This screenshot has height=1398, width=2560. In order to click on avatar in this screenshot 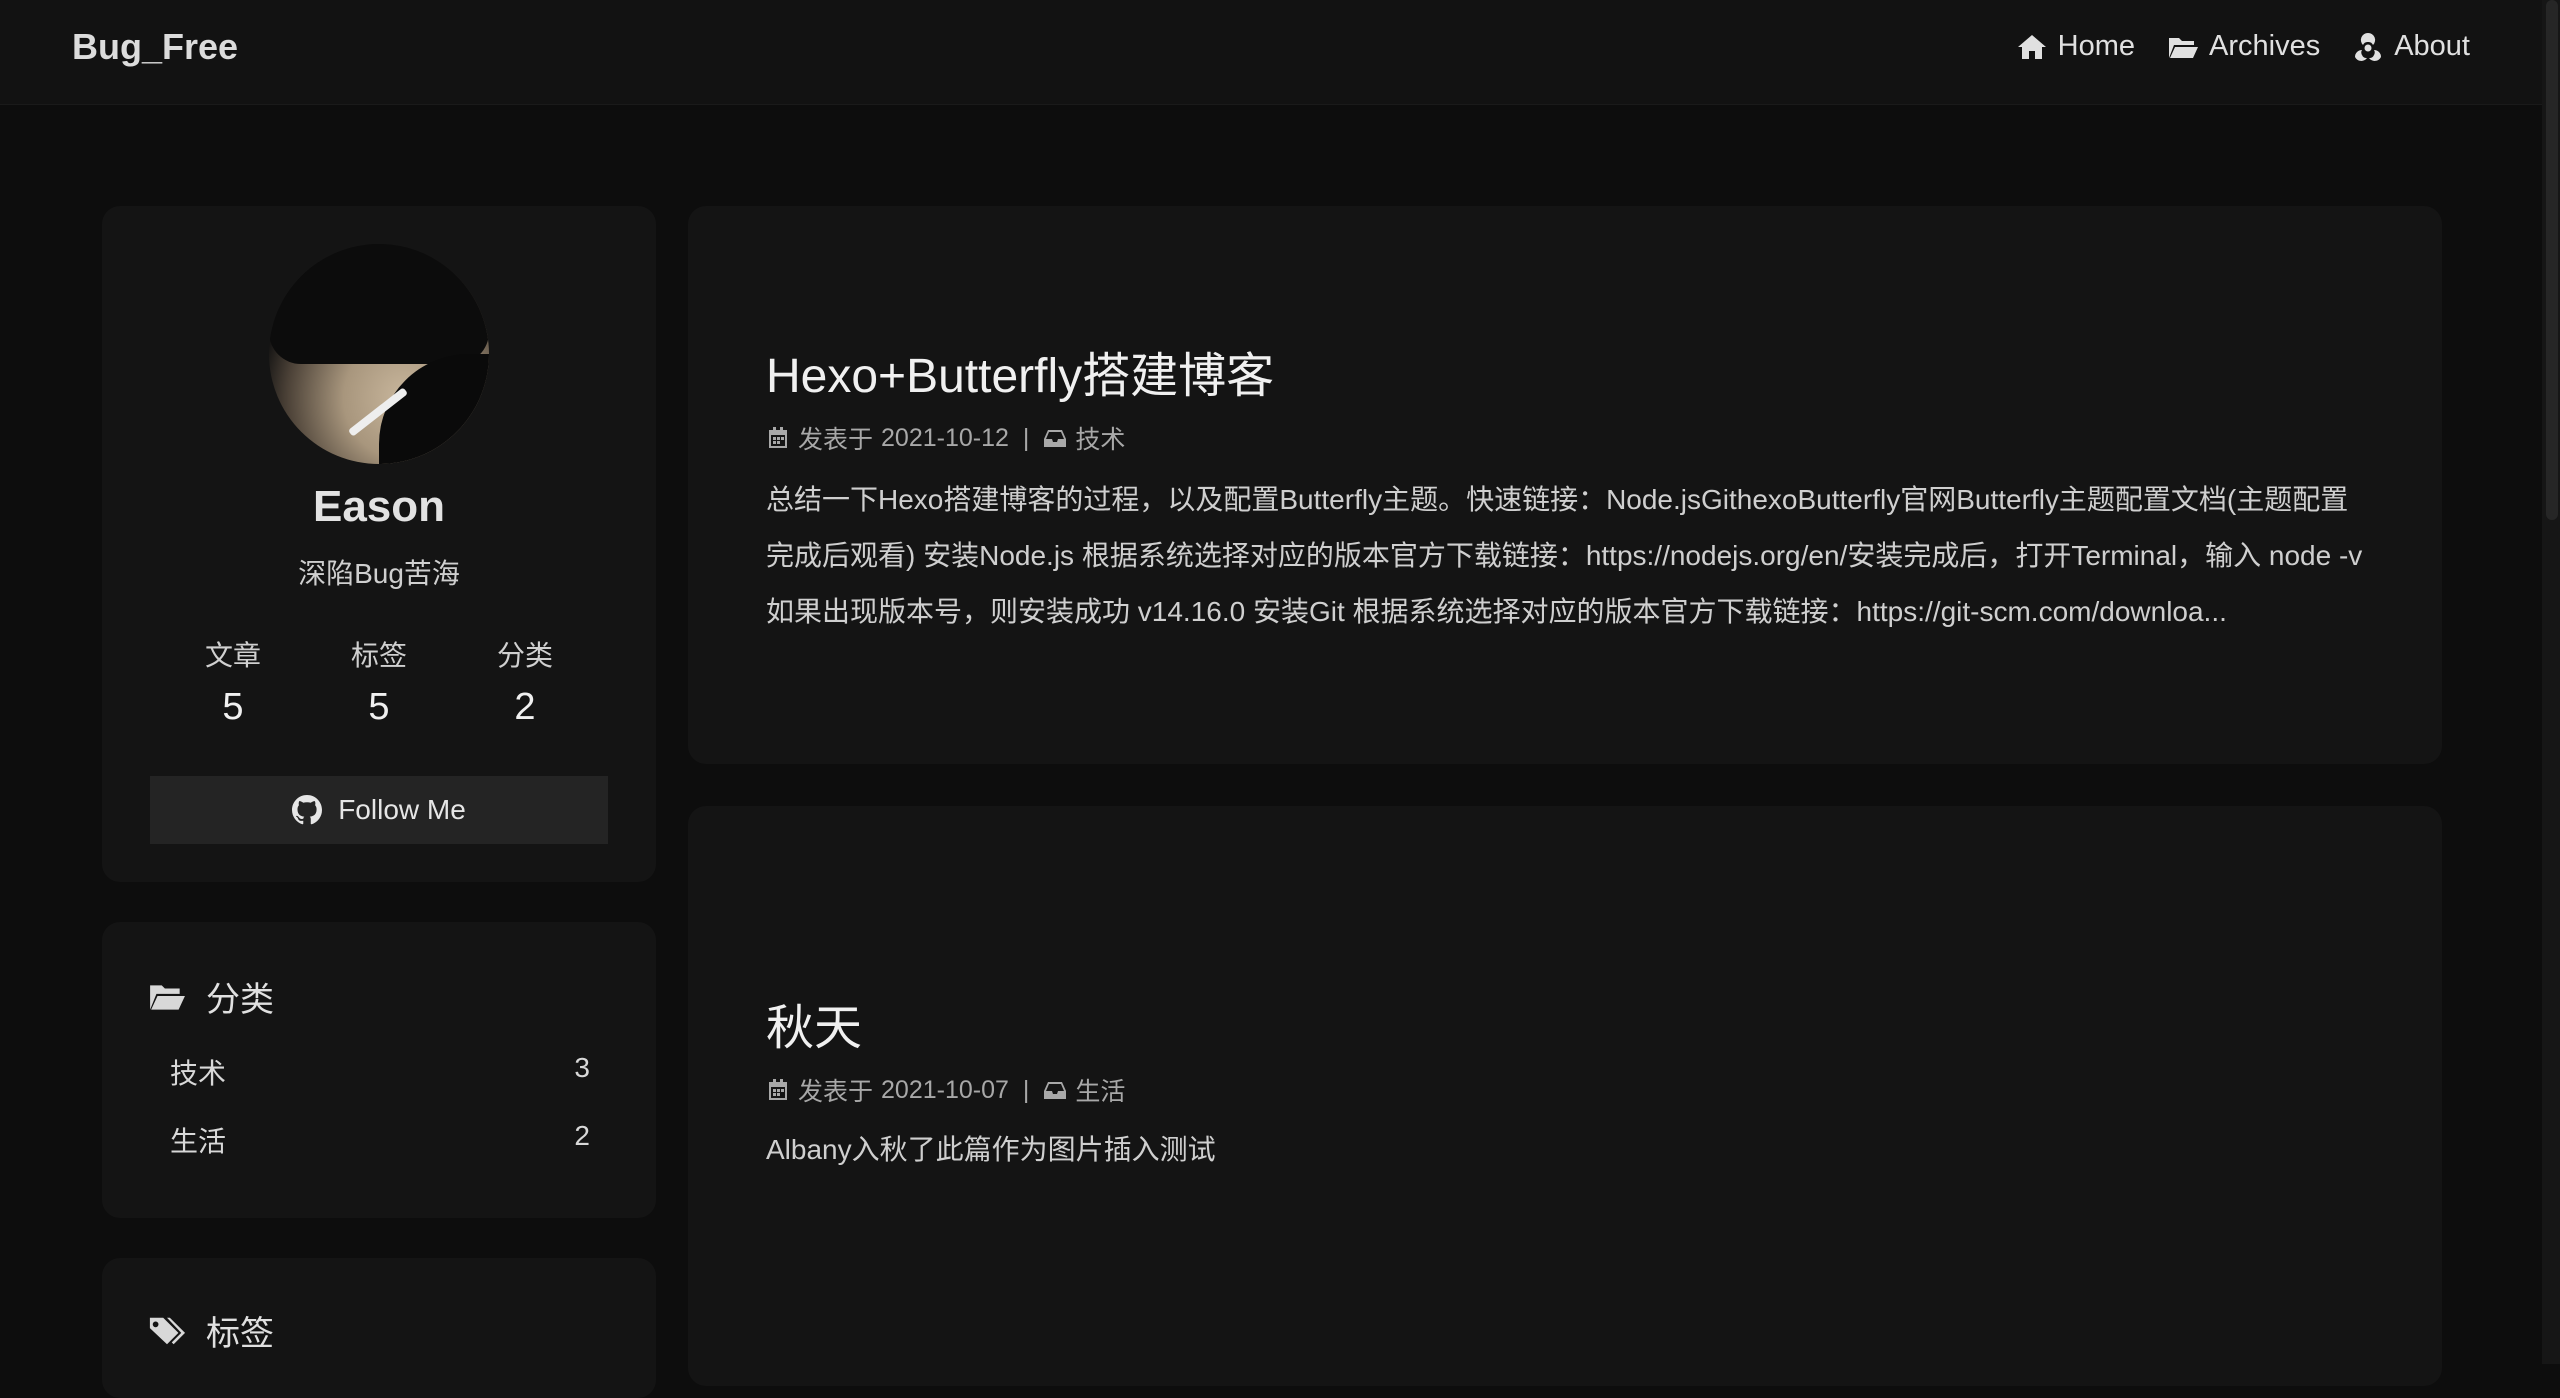, I will do `click(379, 354)`.